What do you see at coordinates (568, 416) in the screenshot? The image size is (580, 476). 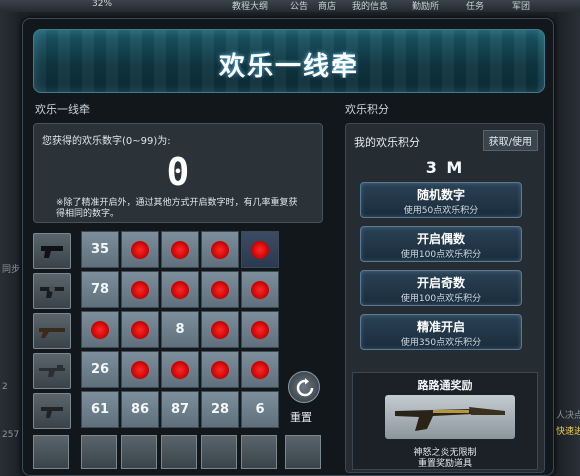 I see `bg-right-label: 人决点` at bounding box center [568, 416].